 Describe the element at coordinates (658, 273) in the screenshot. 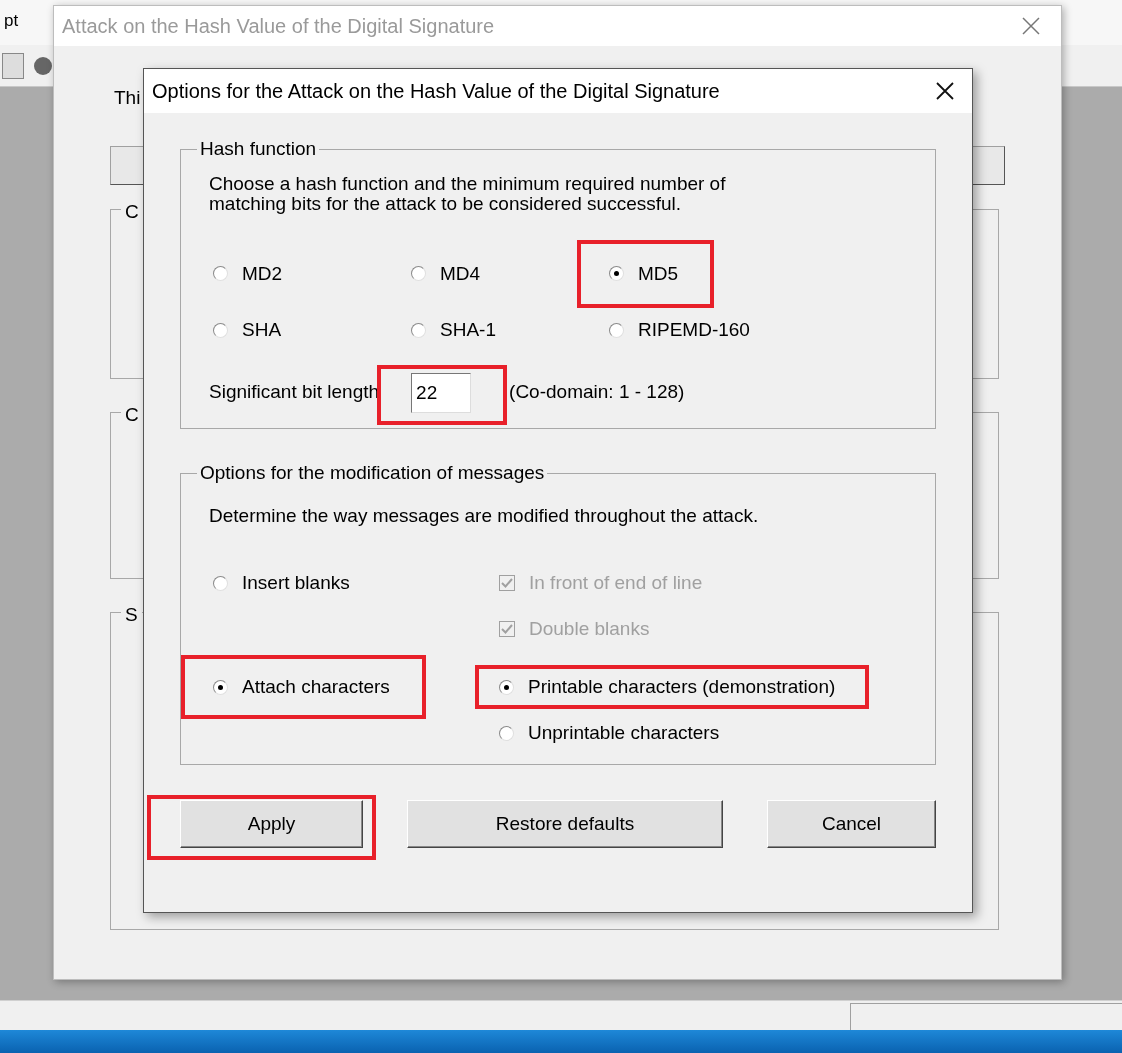

I see `radio-label: MD5` at that location.